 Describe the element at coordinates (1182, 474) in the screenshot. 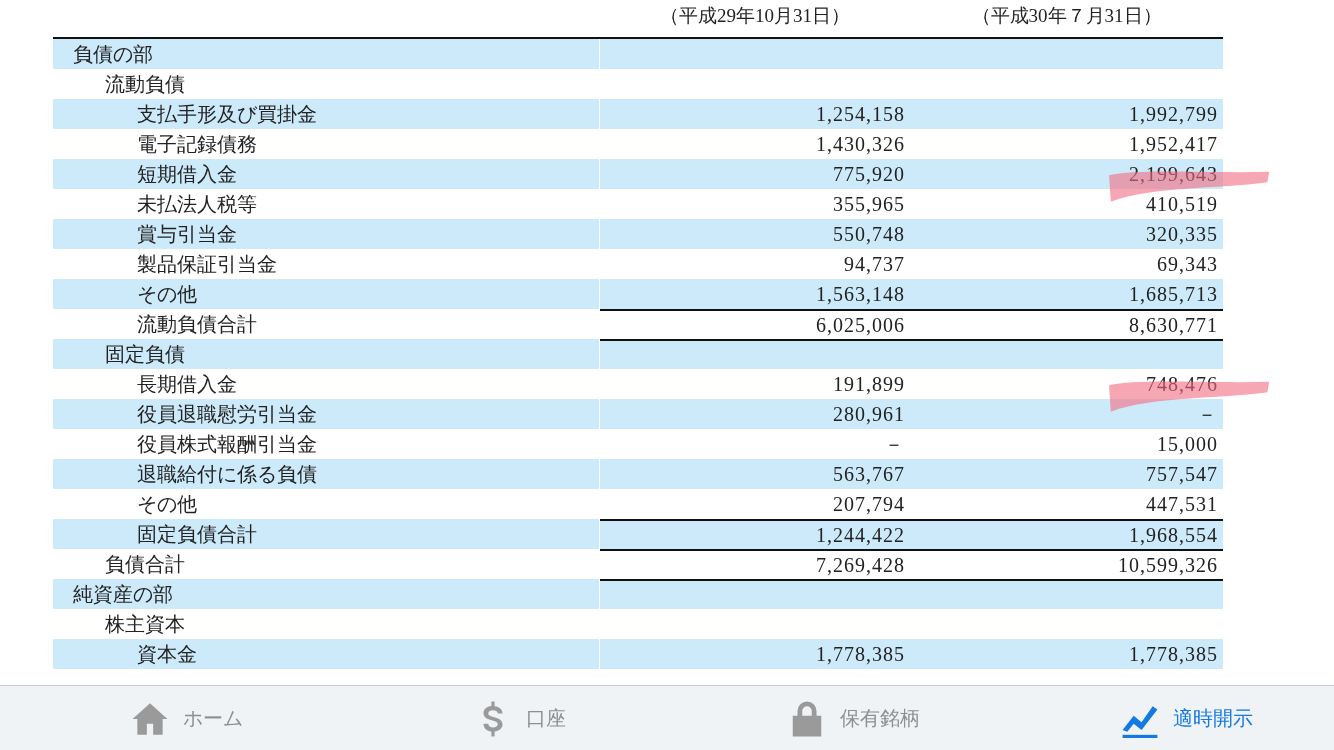

I see `table-cell: 757,547` at that location.